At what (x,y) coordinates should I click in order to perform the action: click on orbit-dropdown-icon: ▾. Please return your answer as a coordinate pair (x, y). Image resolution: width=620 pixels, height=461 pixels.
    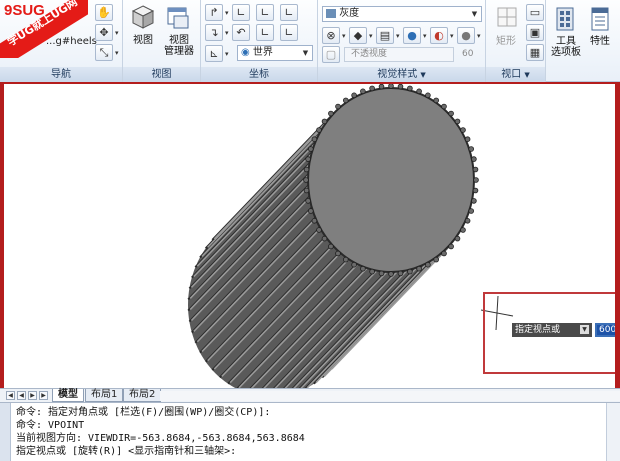
    Looking at the image, I should click on (117, 33).